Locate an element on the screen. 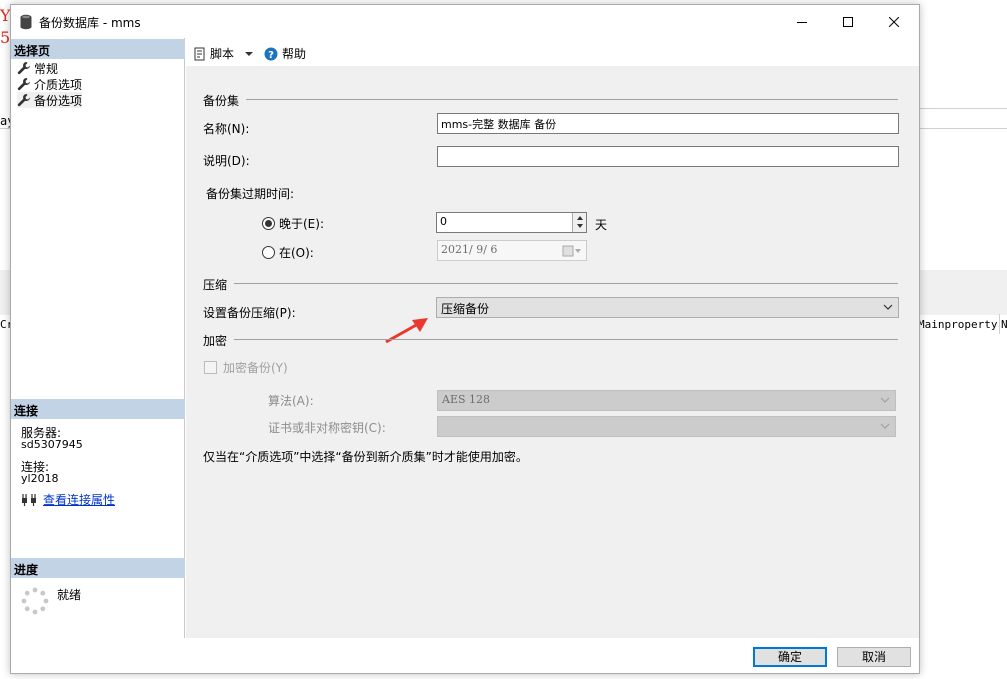 The image size is (1007, 679). progress-status: 就绪 is located at coordinates (69, 595).